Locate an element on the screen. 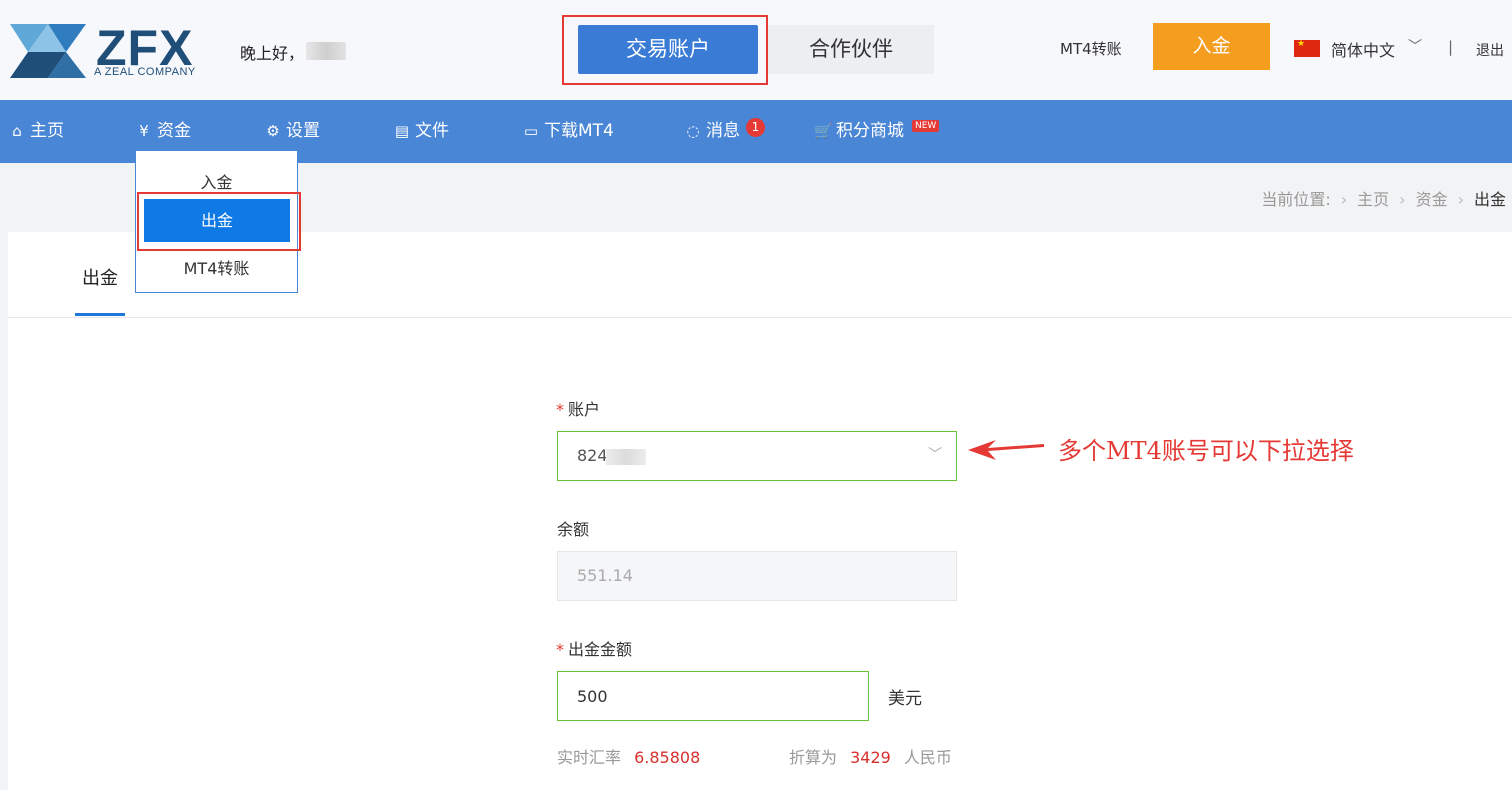 Image resolution: width=1512 pixels, height=790 pixels. breadcrumb-current: 出金 is located at coordinates (1489, 199).